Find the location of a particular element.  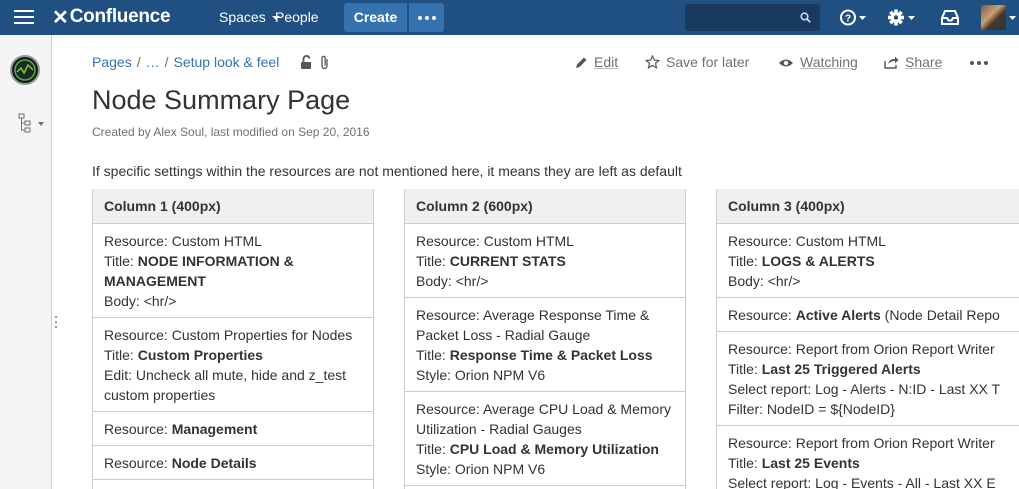

field-value: Utilization - Radial Gauges is located at coordinates (499, 429).